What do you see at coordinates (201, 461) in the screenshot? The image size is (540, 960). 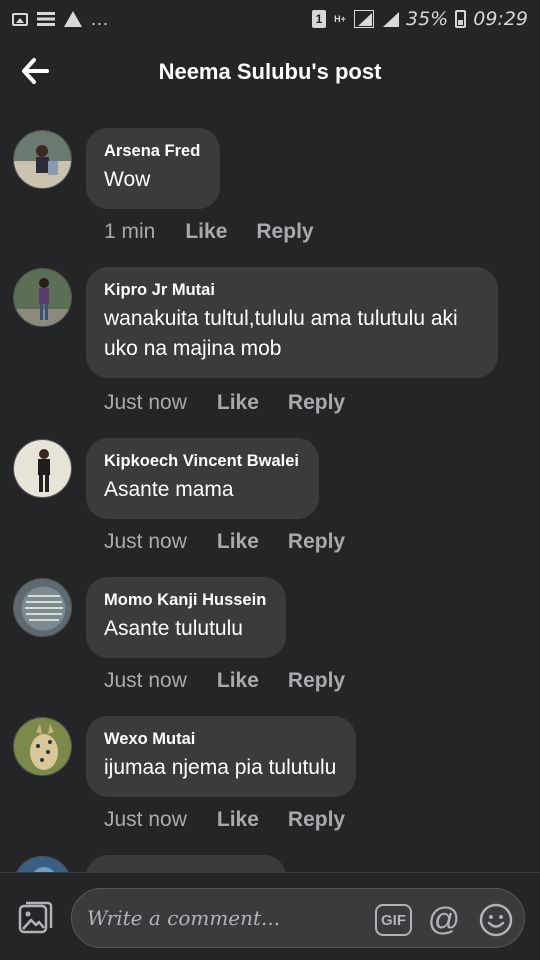 I see `comment-author: Kipkoech Vincent Bwalei` at bounding box center [201, 461].